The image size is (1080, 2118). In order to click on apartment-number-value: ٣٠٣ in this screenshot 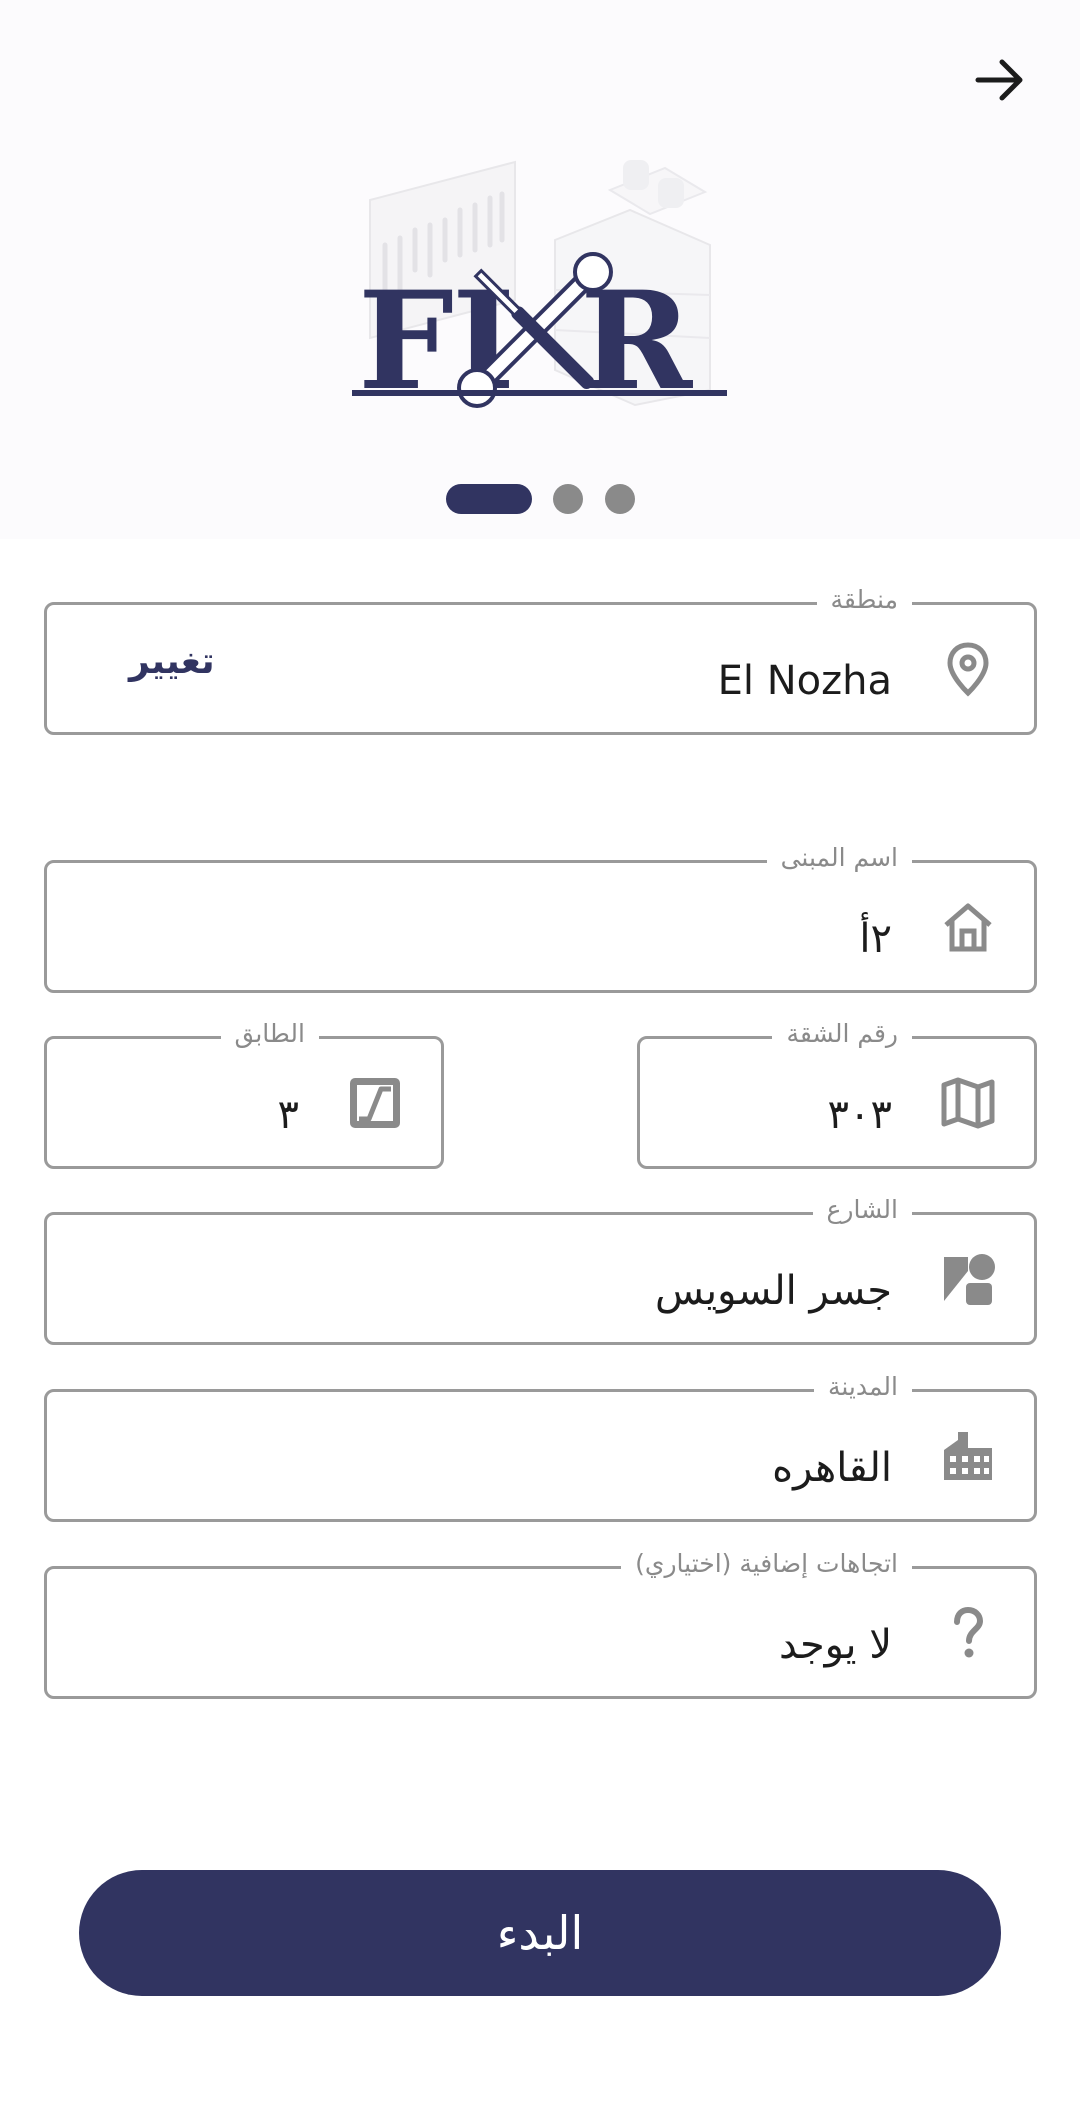, I will do `click(859, 1115)`.